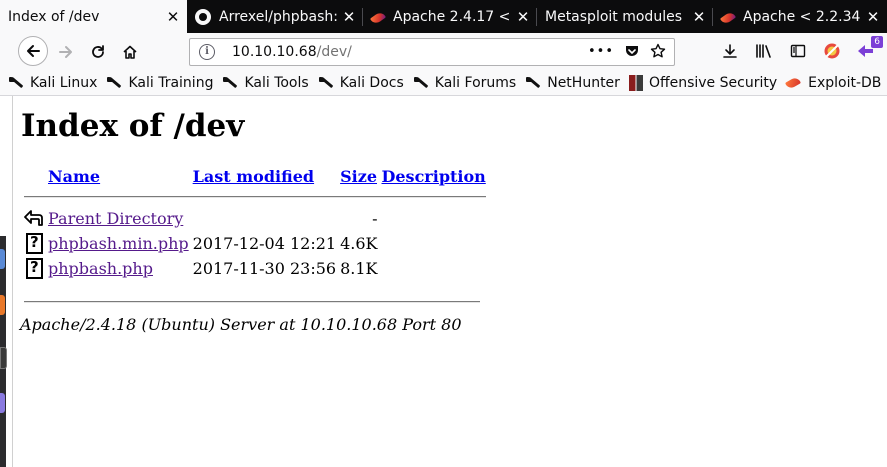 The image size is (887, 467). I want to click on offsec-icon, so click(635, 83).